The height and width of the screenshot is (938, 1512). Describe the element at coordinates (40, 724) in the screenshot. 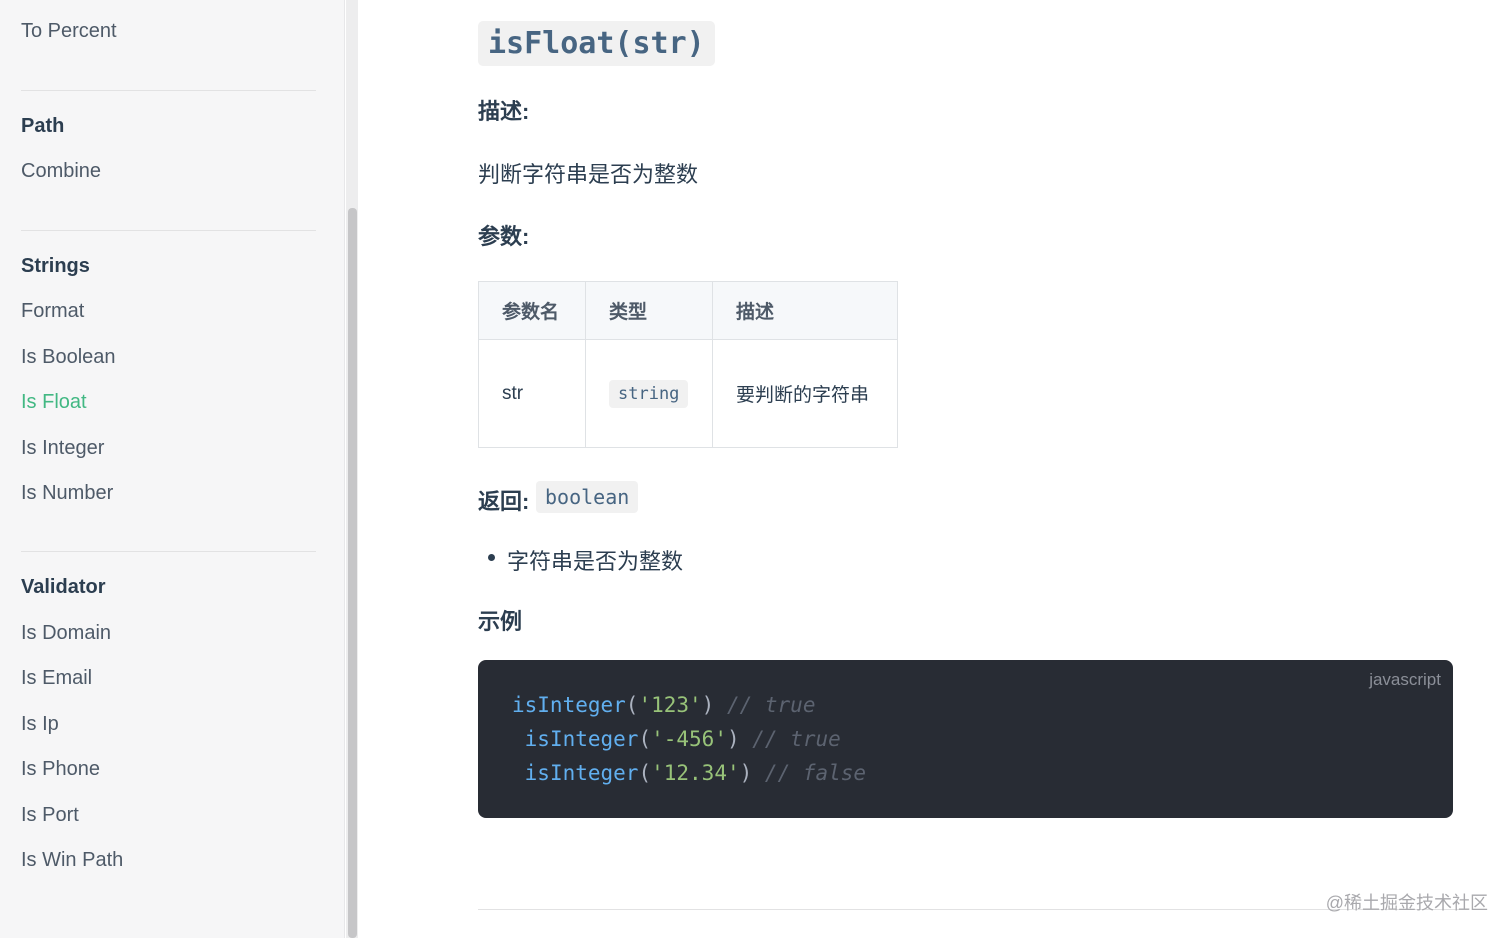

I see `sidebar-item-is-ip: Is Ip` at that location.